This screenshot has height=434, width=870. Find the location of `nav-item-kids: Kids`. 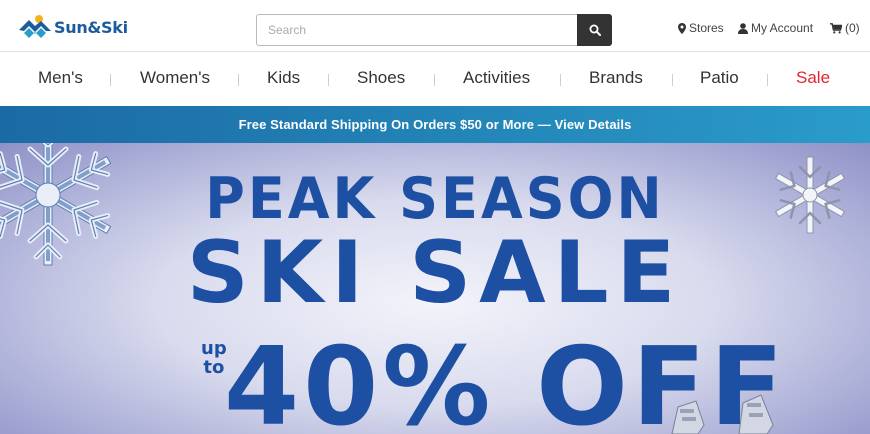

nav-item-kids: Kids is located at coordinates (283, 78).